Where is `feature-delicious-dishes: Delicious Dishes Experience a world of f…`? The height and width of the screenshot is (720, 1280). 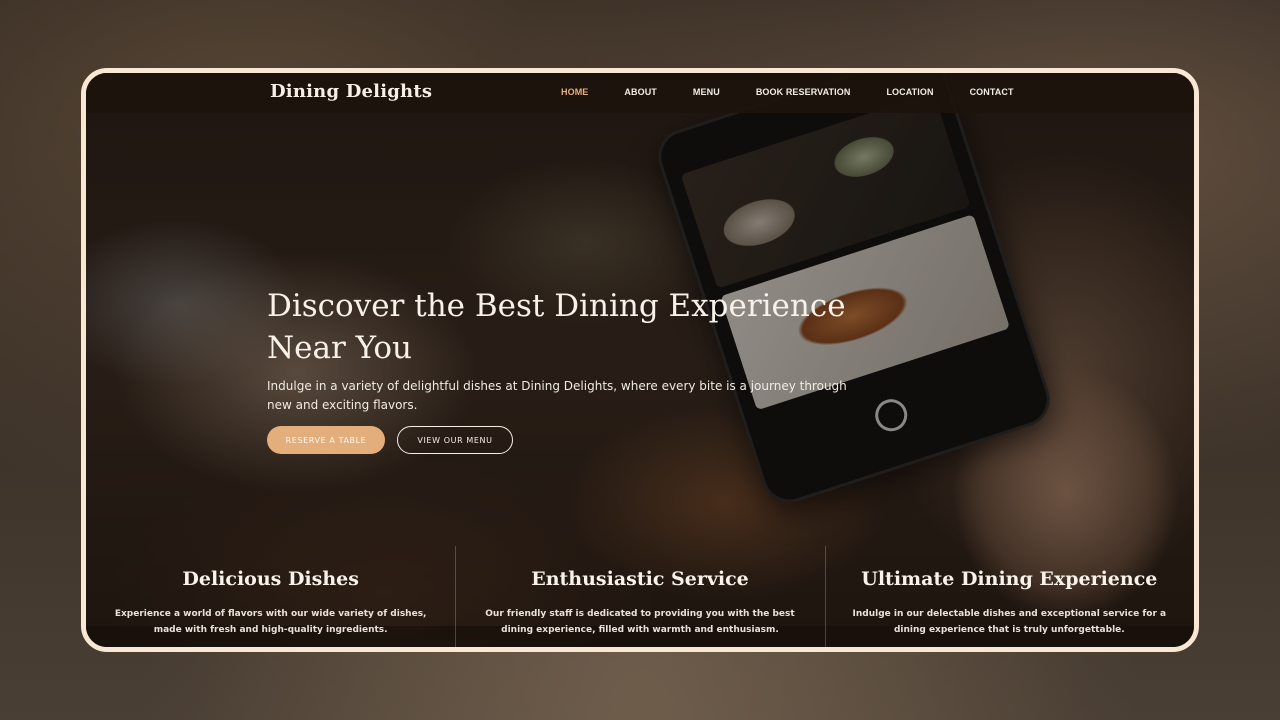
feature-delicious-dishes: Delicious Dishes Experience a world of f… is located at coordinates (270, 596).